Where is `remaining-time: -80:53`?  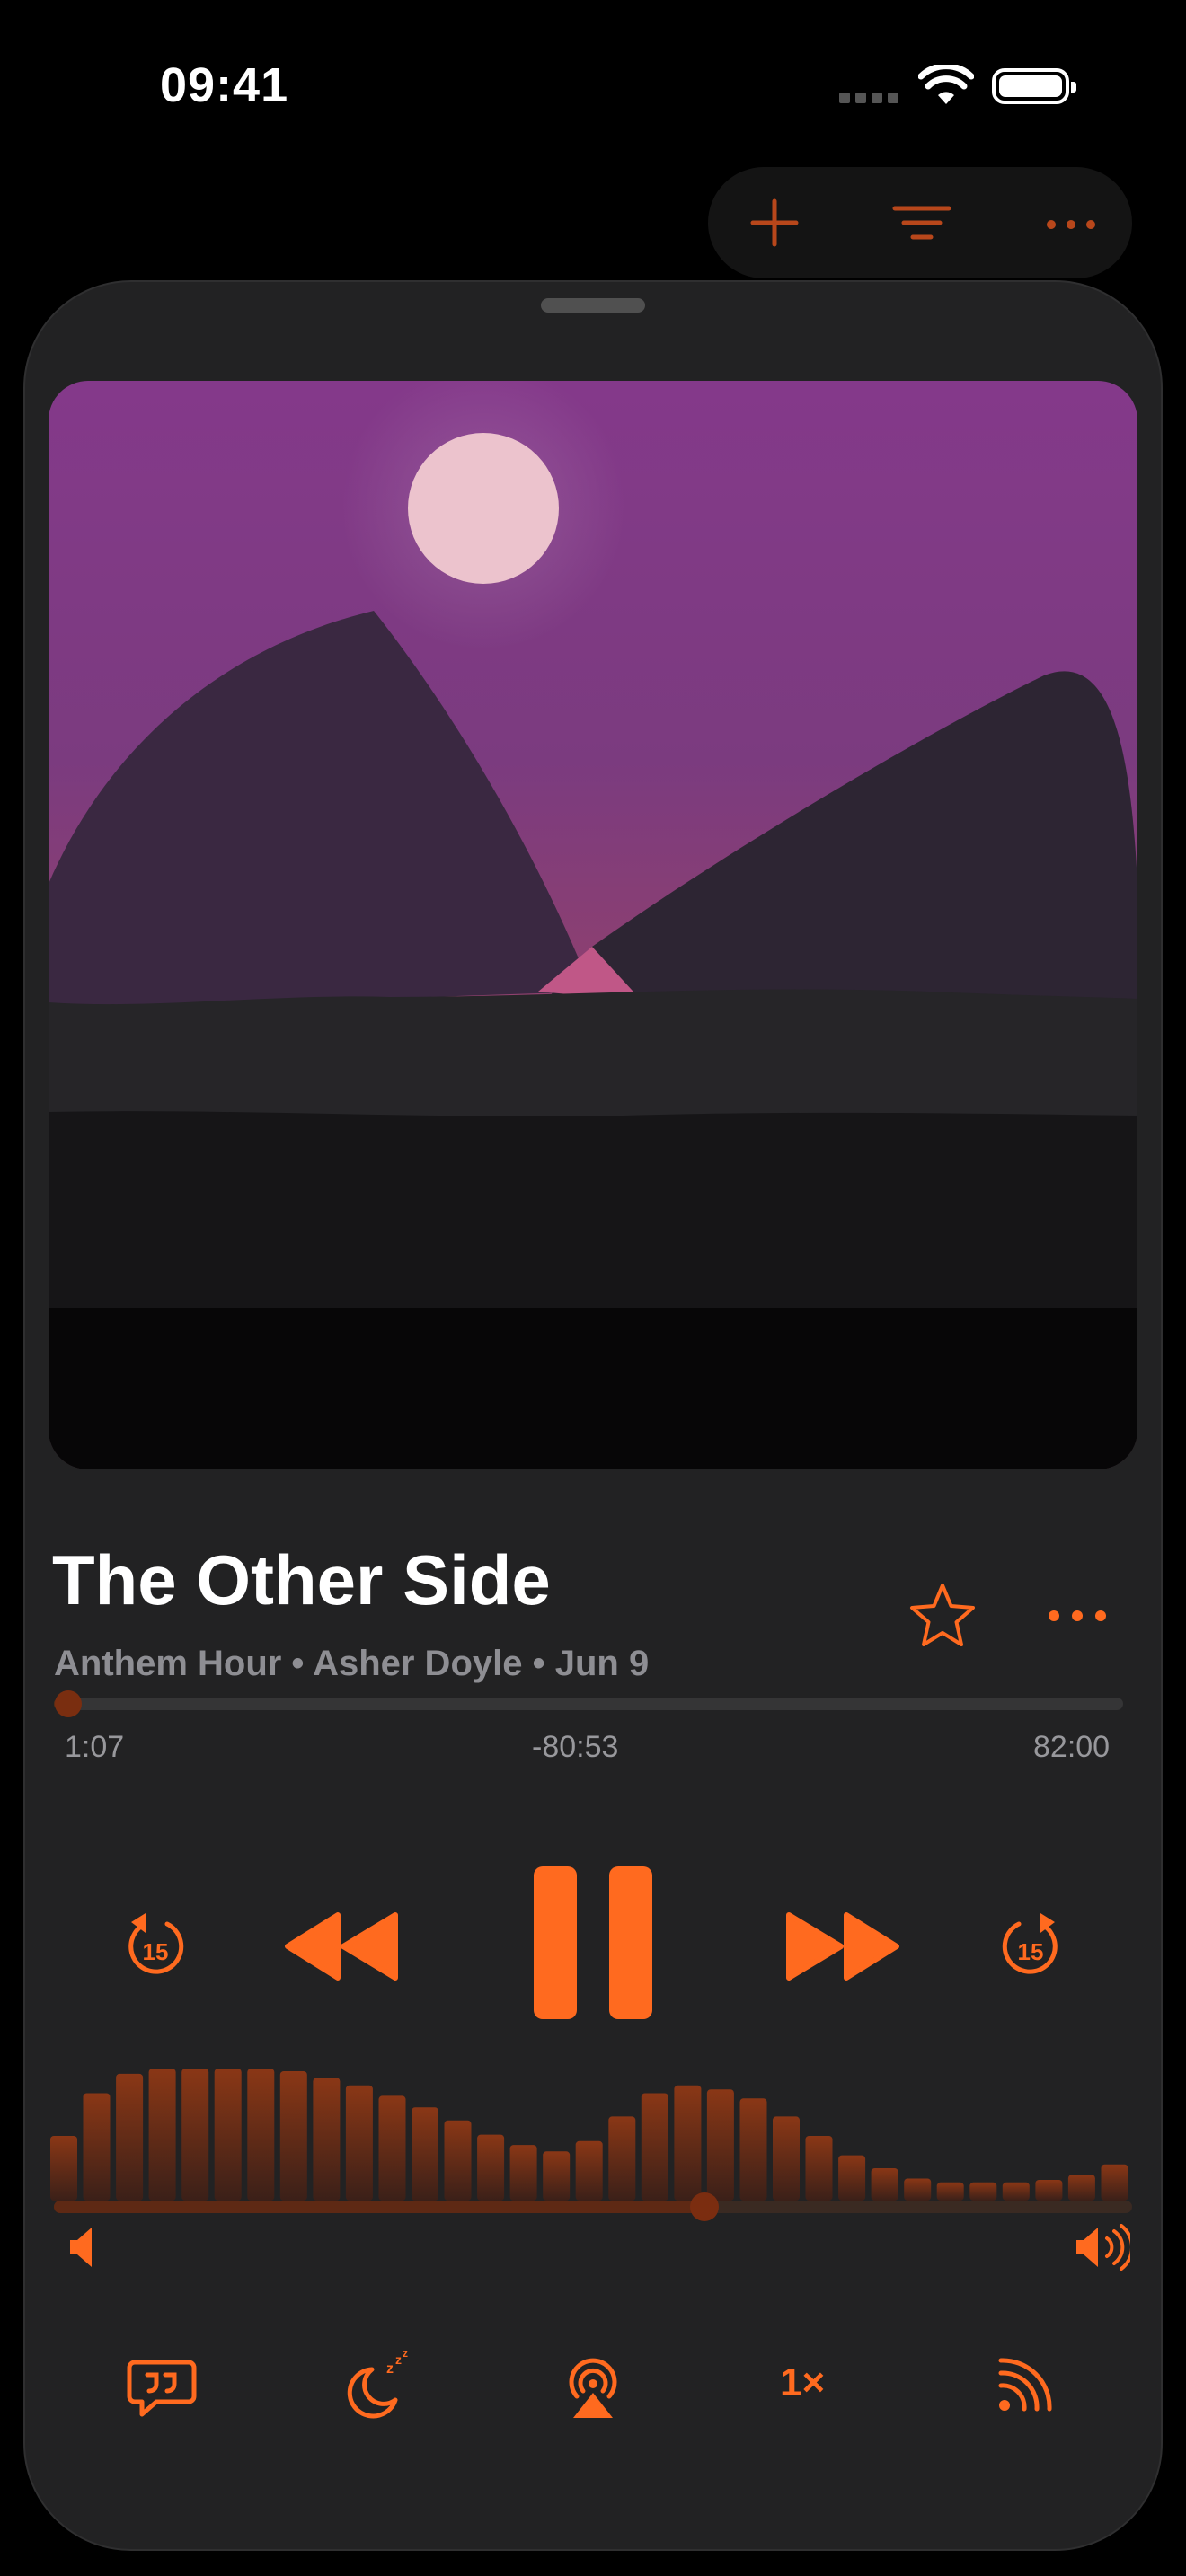
remaining-time: -80:53 is located at coordinates (575, 1747).